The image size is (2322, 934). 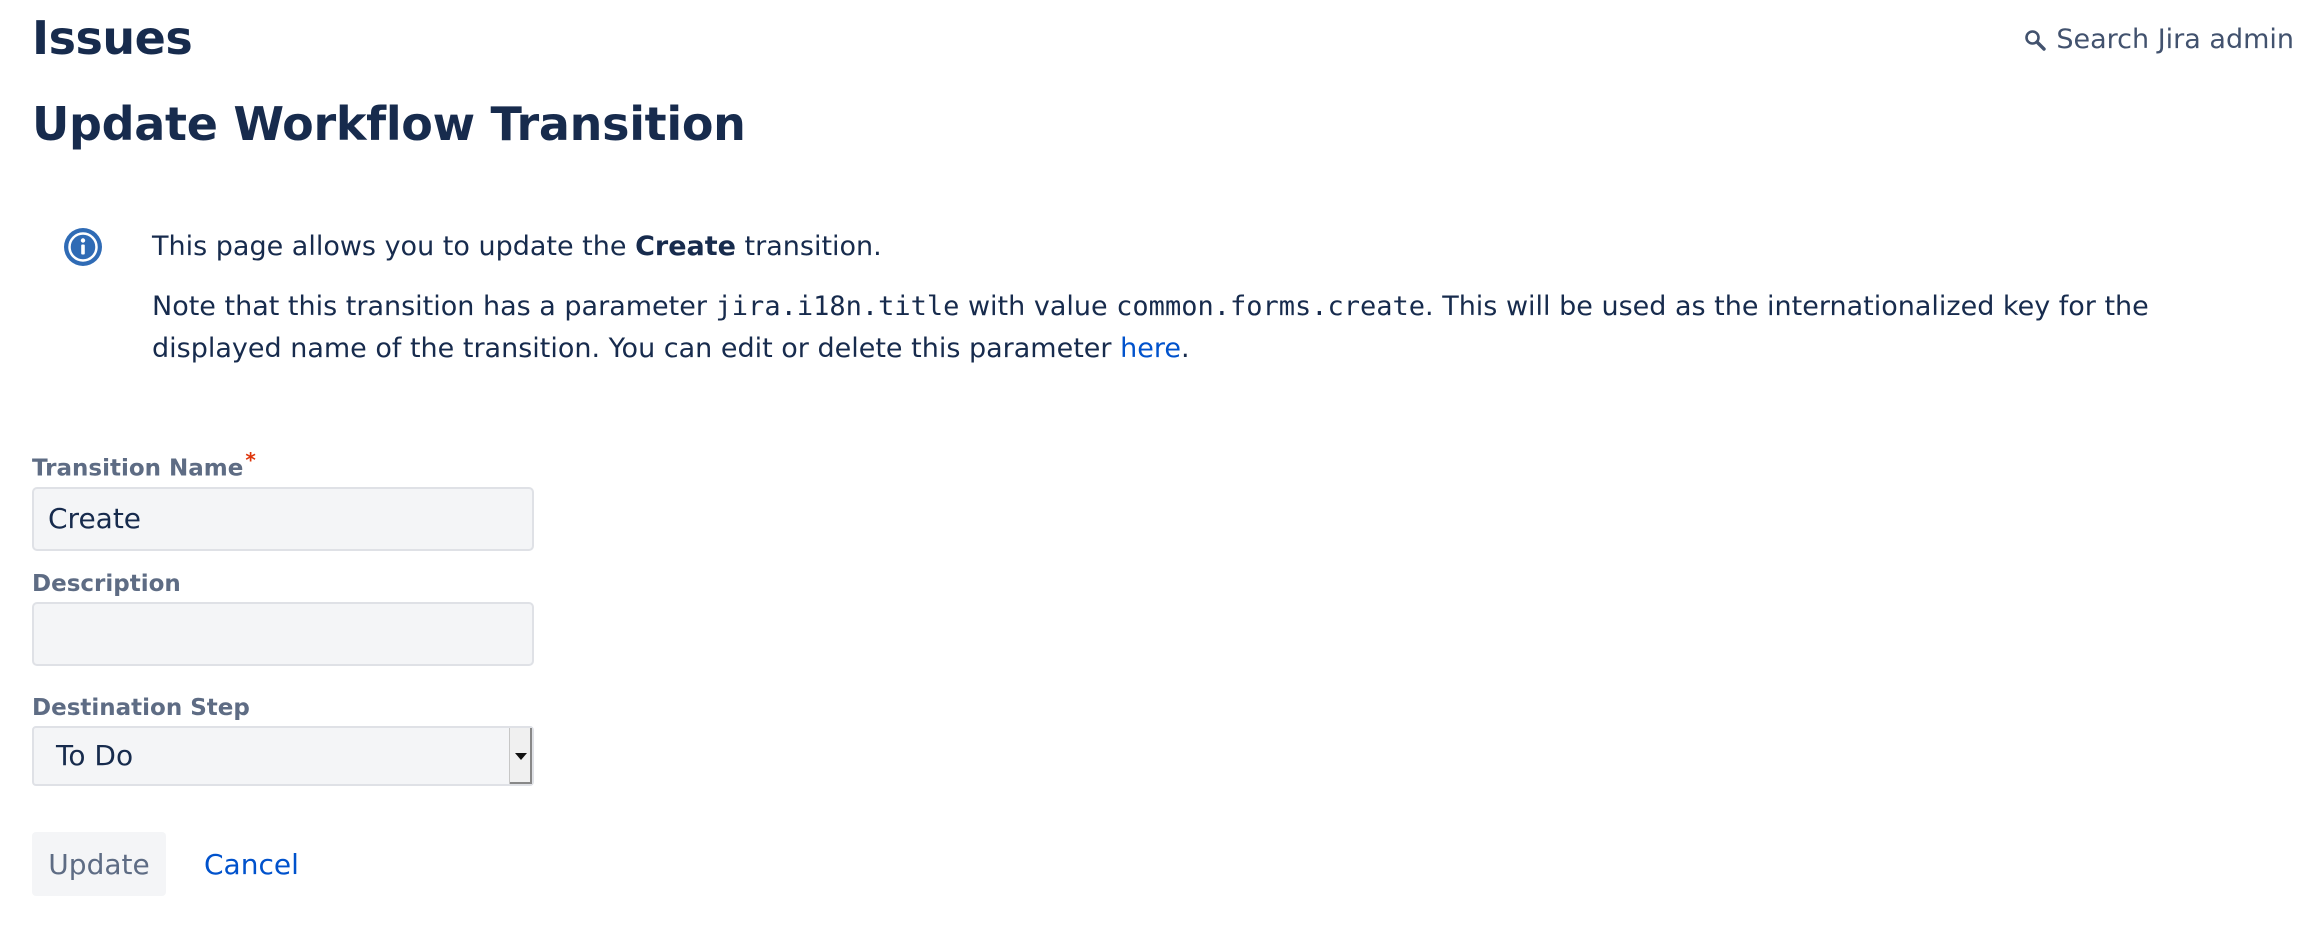 I want to click on info-line-2-part-2: with value, so click(x=1038, y=306).